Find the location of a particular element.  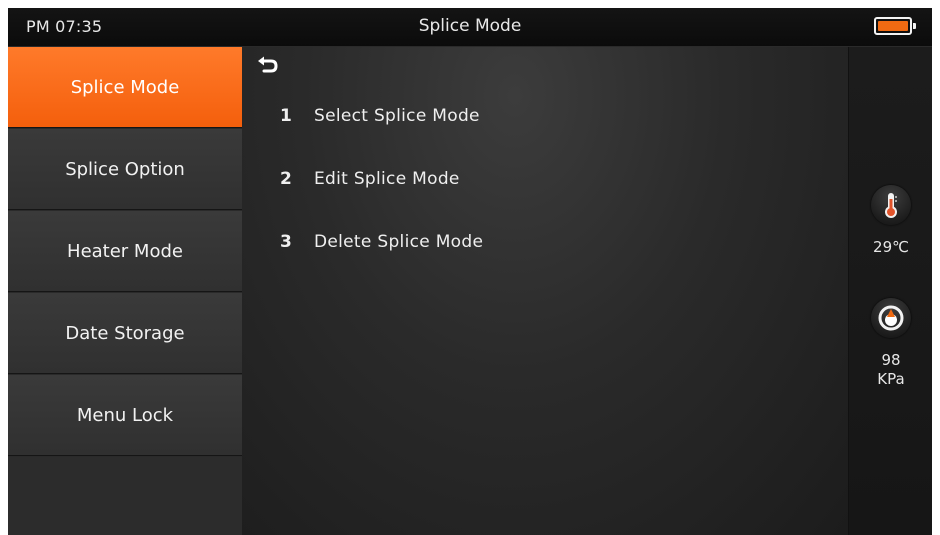

menu-item-select-splice-mode: 1 Select Splice Mode is located at coordinates (380, 116).